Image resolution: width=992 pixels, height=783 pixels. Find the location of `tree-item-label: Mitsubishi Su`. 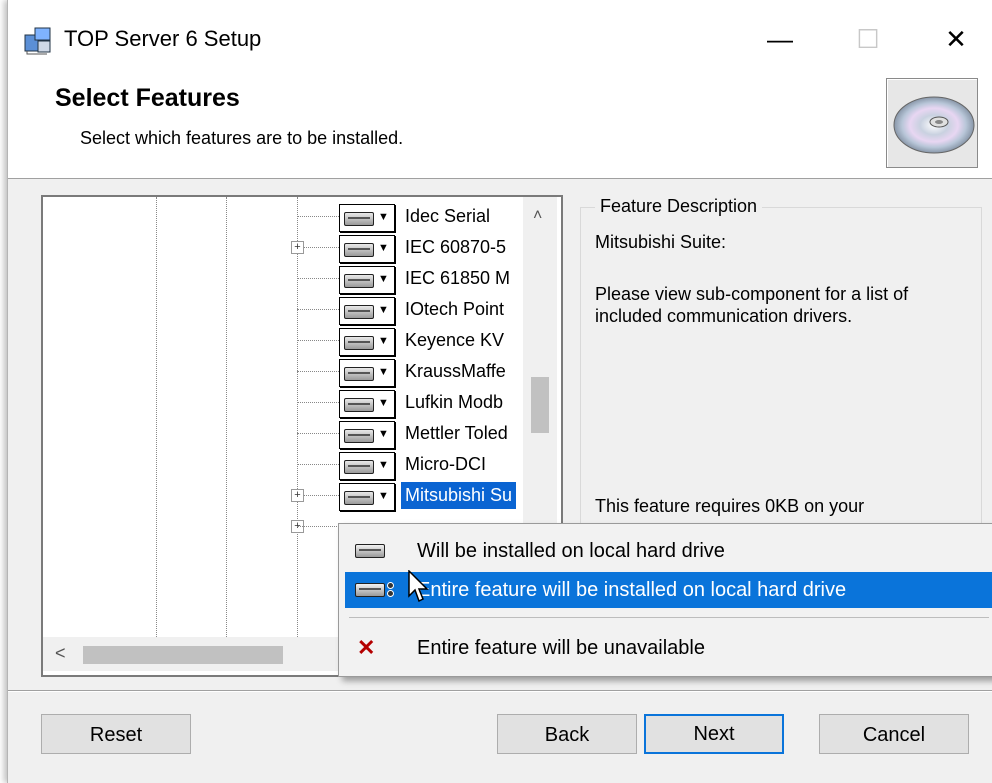

tree-item-label: Mitsubishi Su is located at coordinates (459, 495).